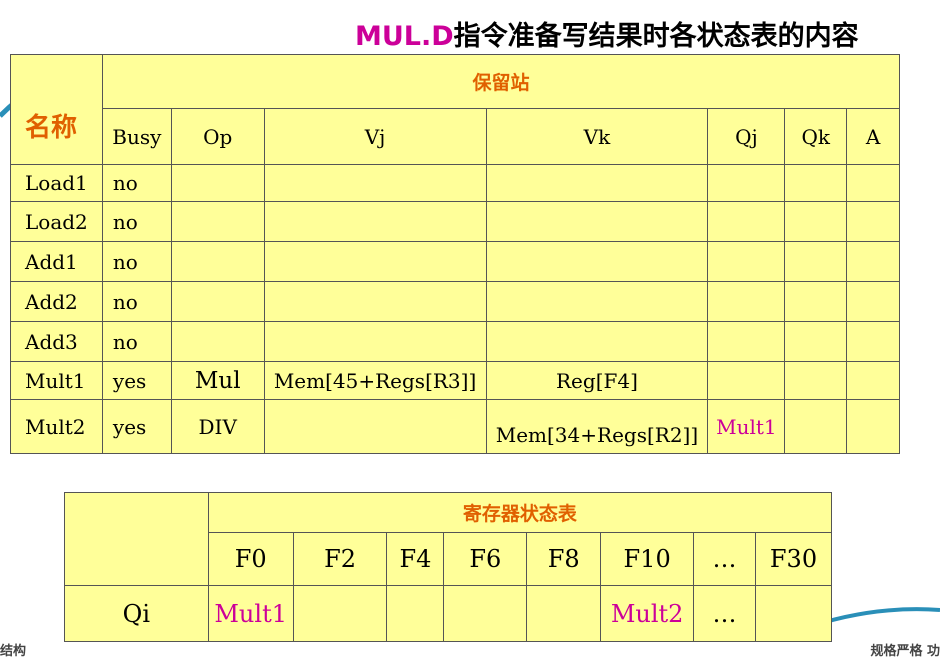 The image size is (940, 659). Describe the element at coordinates (56, 426) in the screenshot. I see `row-name: Mult2` at that location.